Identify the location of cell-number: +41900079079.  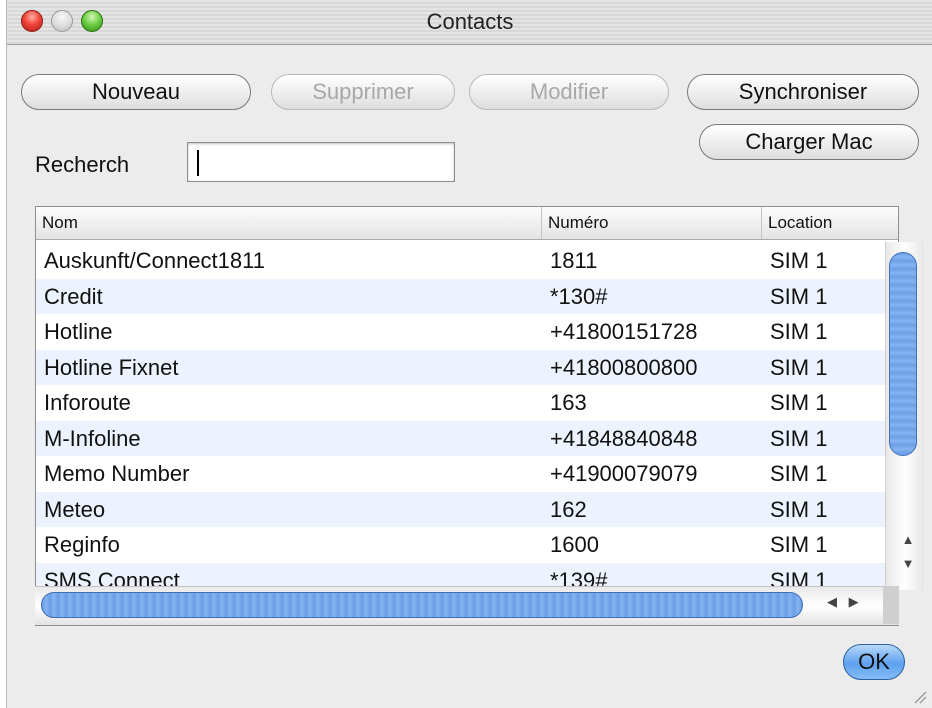
(624, 473).